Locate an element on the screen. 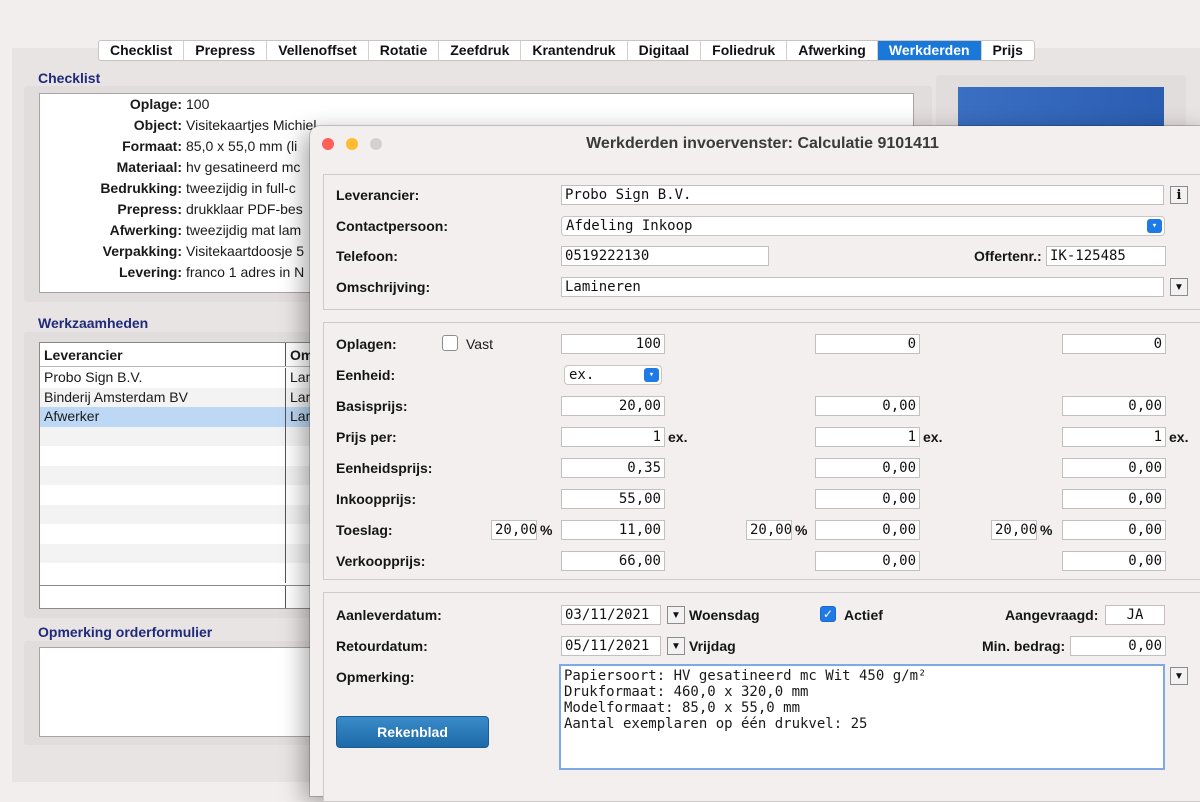 This screenshot has width=1200, height=802. tab-rotatie: Rotatie is located at coordinates (404, 50).